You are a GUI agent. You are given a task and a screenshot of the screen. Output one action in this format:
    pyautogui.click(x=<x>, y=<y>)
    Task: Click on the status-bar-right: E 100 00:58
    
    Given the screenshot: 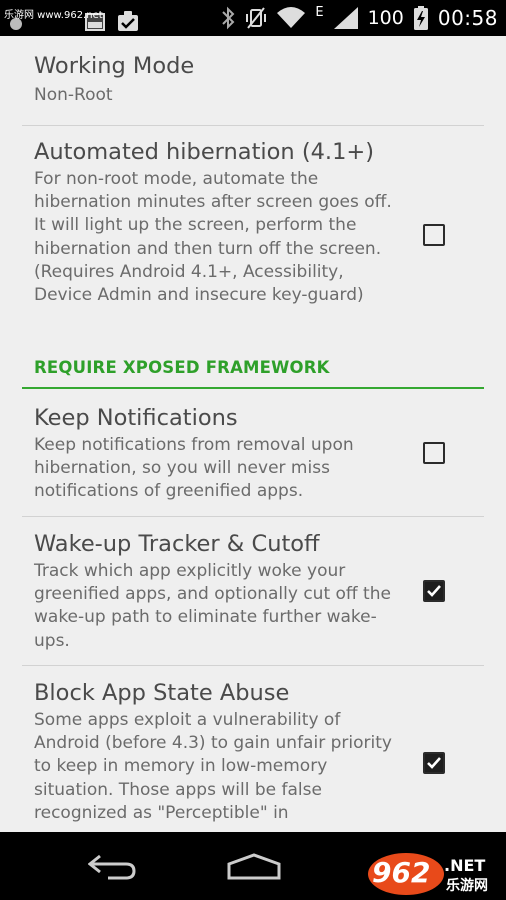 What is the action you would take?
    pyautogui.click(x=359, y=18)
    